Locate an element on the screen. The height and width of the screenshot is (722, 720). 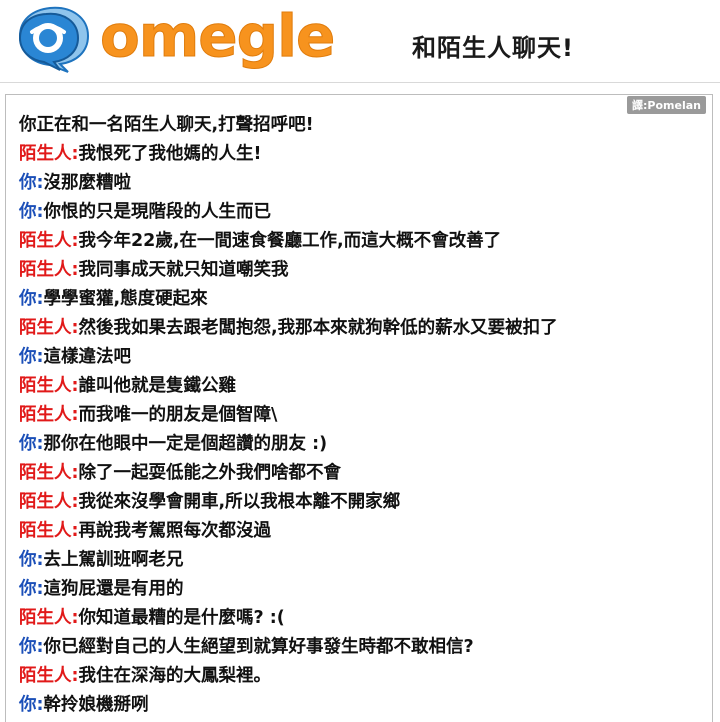
chat-message-stranger: 陌生人:我恨死了我他媽的人生! is located at coordinates (364, 154).